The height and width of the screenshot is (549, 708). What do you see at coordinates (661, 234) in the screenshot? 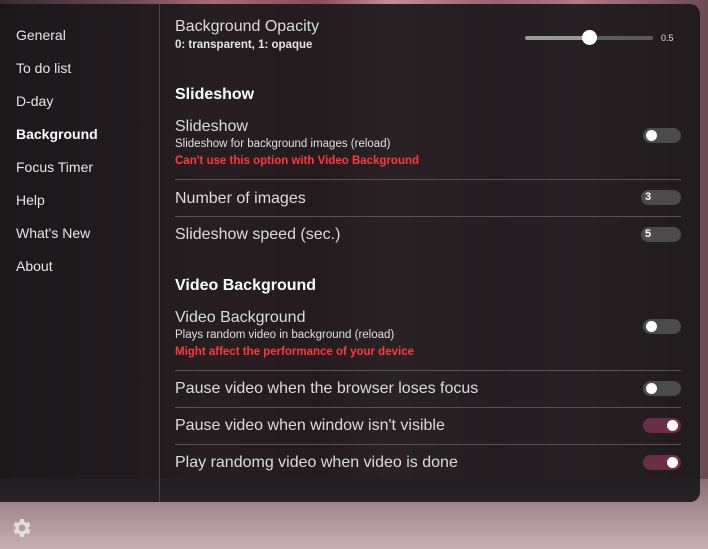
I see `slideshow-speed-input: 5` at bounding box center [661, 234].